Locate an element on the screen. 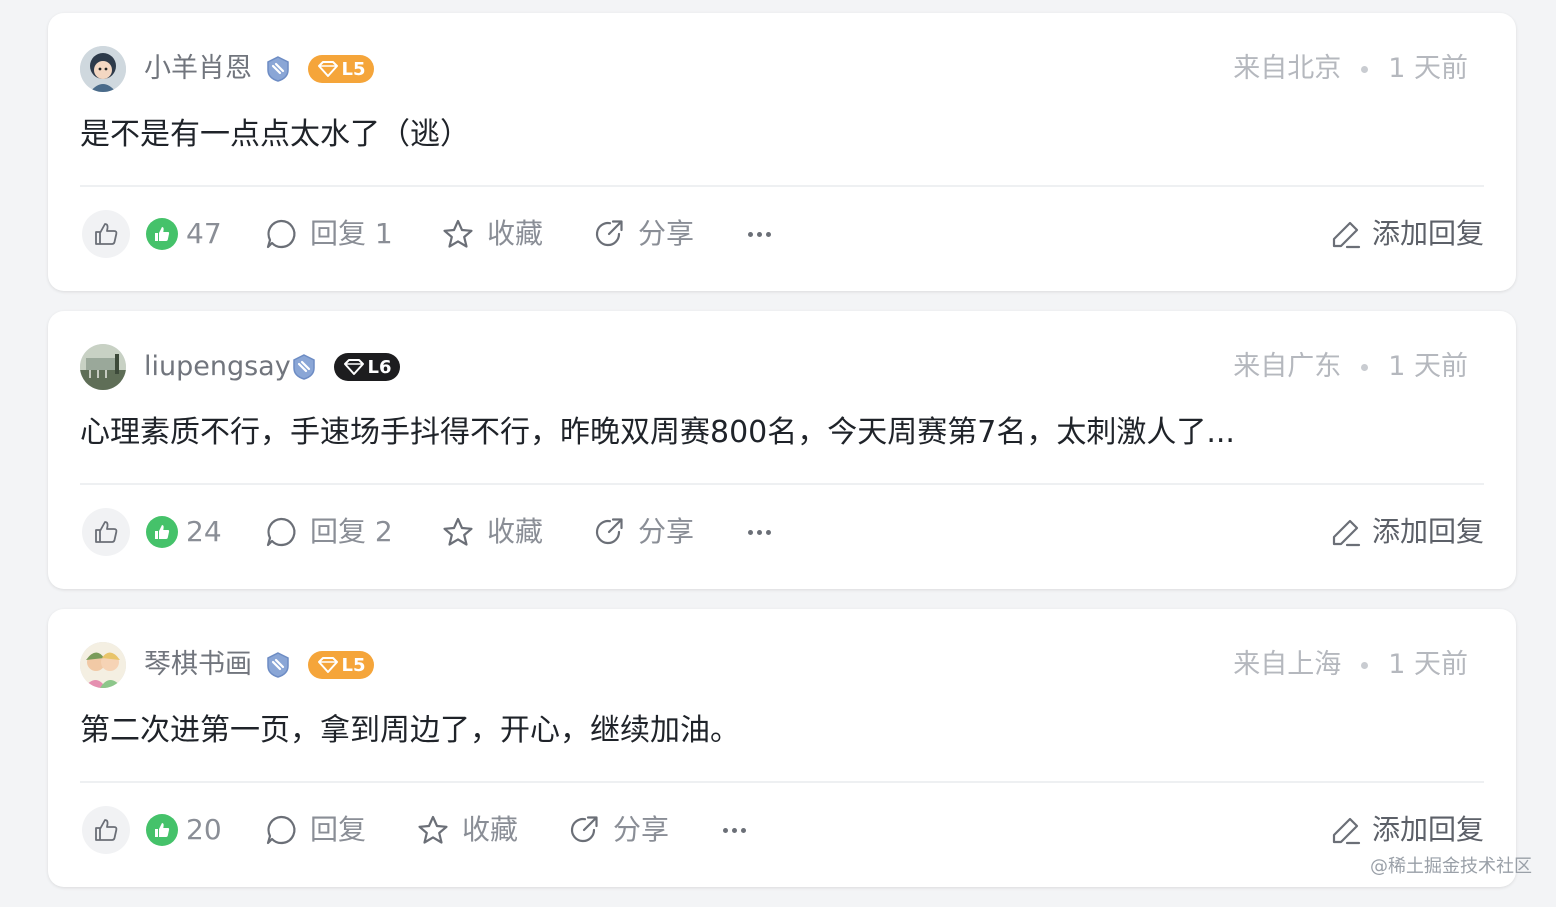  comment-content: 是不是有一点点太水了（逃） is located at coordinates (778, 135).